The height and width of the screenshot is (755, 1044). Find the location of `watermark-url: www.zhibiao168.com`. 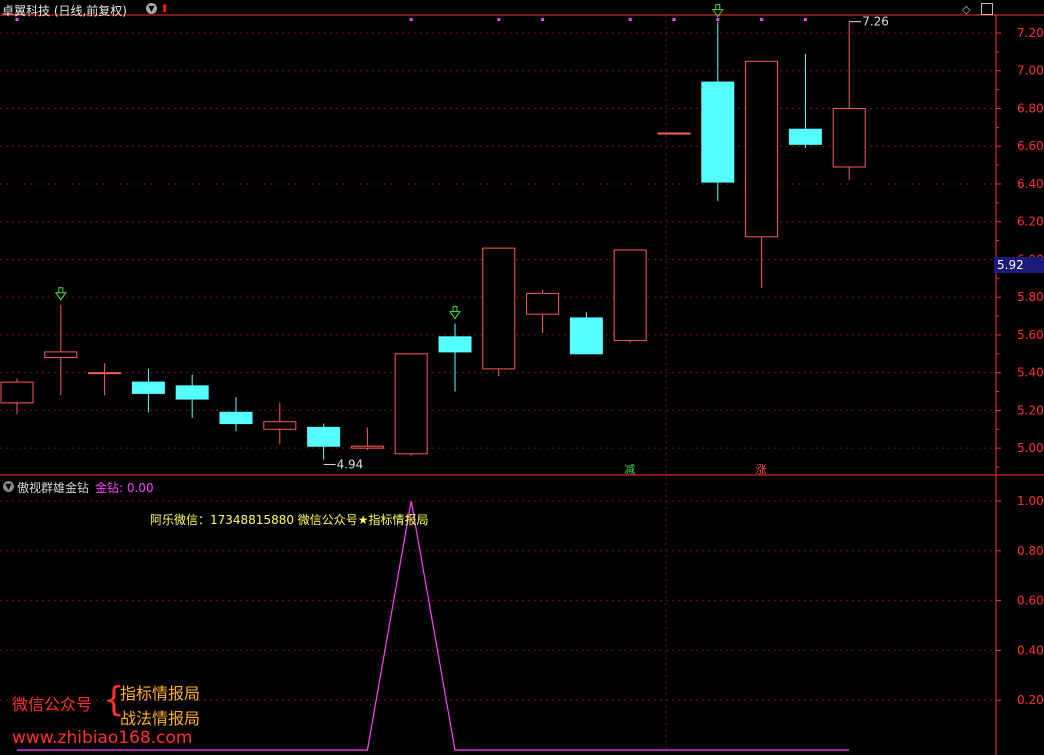

watermark-url: www.zhibiao168.com is located at coordinates (102, 738).